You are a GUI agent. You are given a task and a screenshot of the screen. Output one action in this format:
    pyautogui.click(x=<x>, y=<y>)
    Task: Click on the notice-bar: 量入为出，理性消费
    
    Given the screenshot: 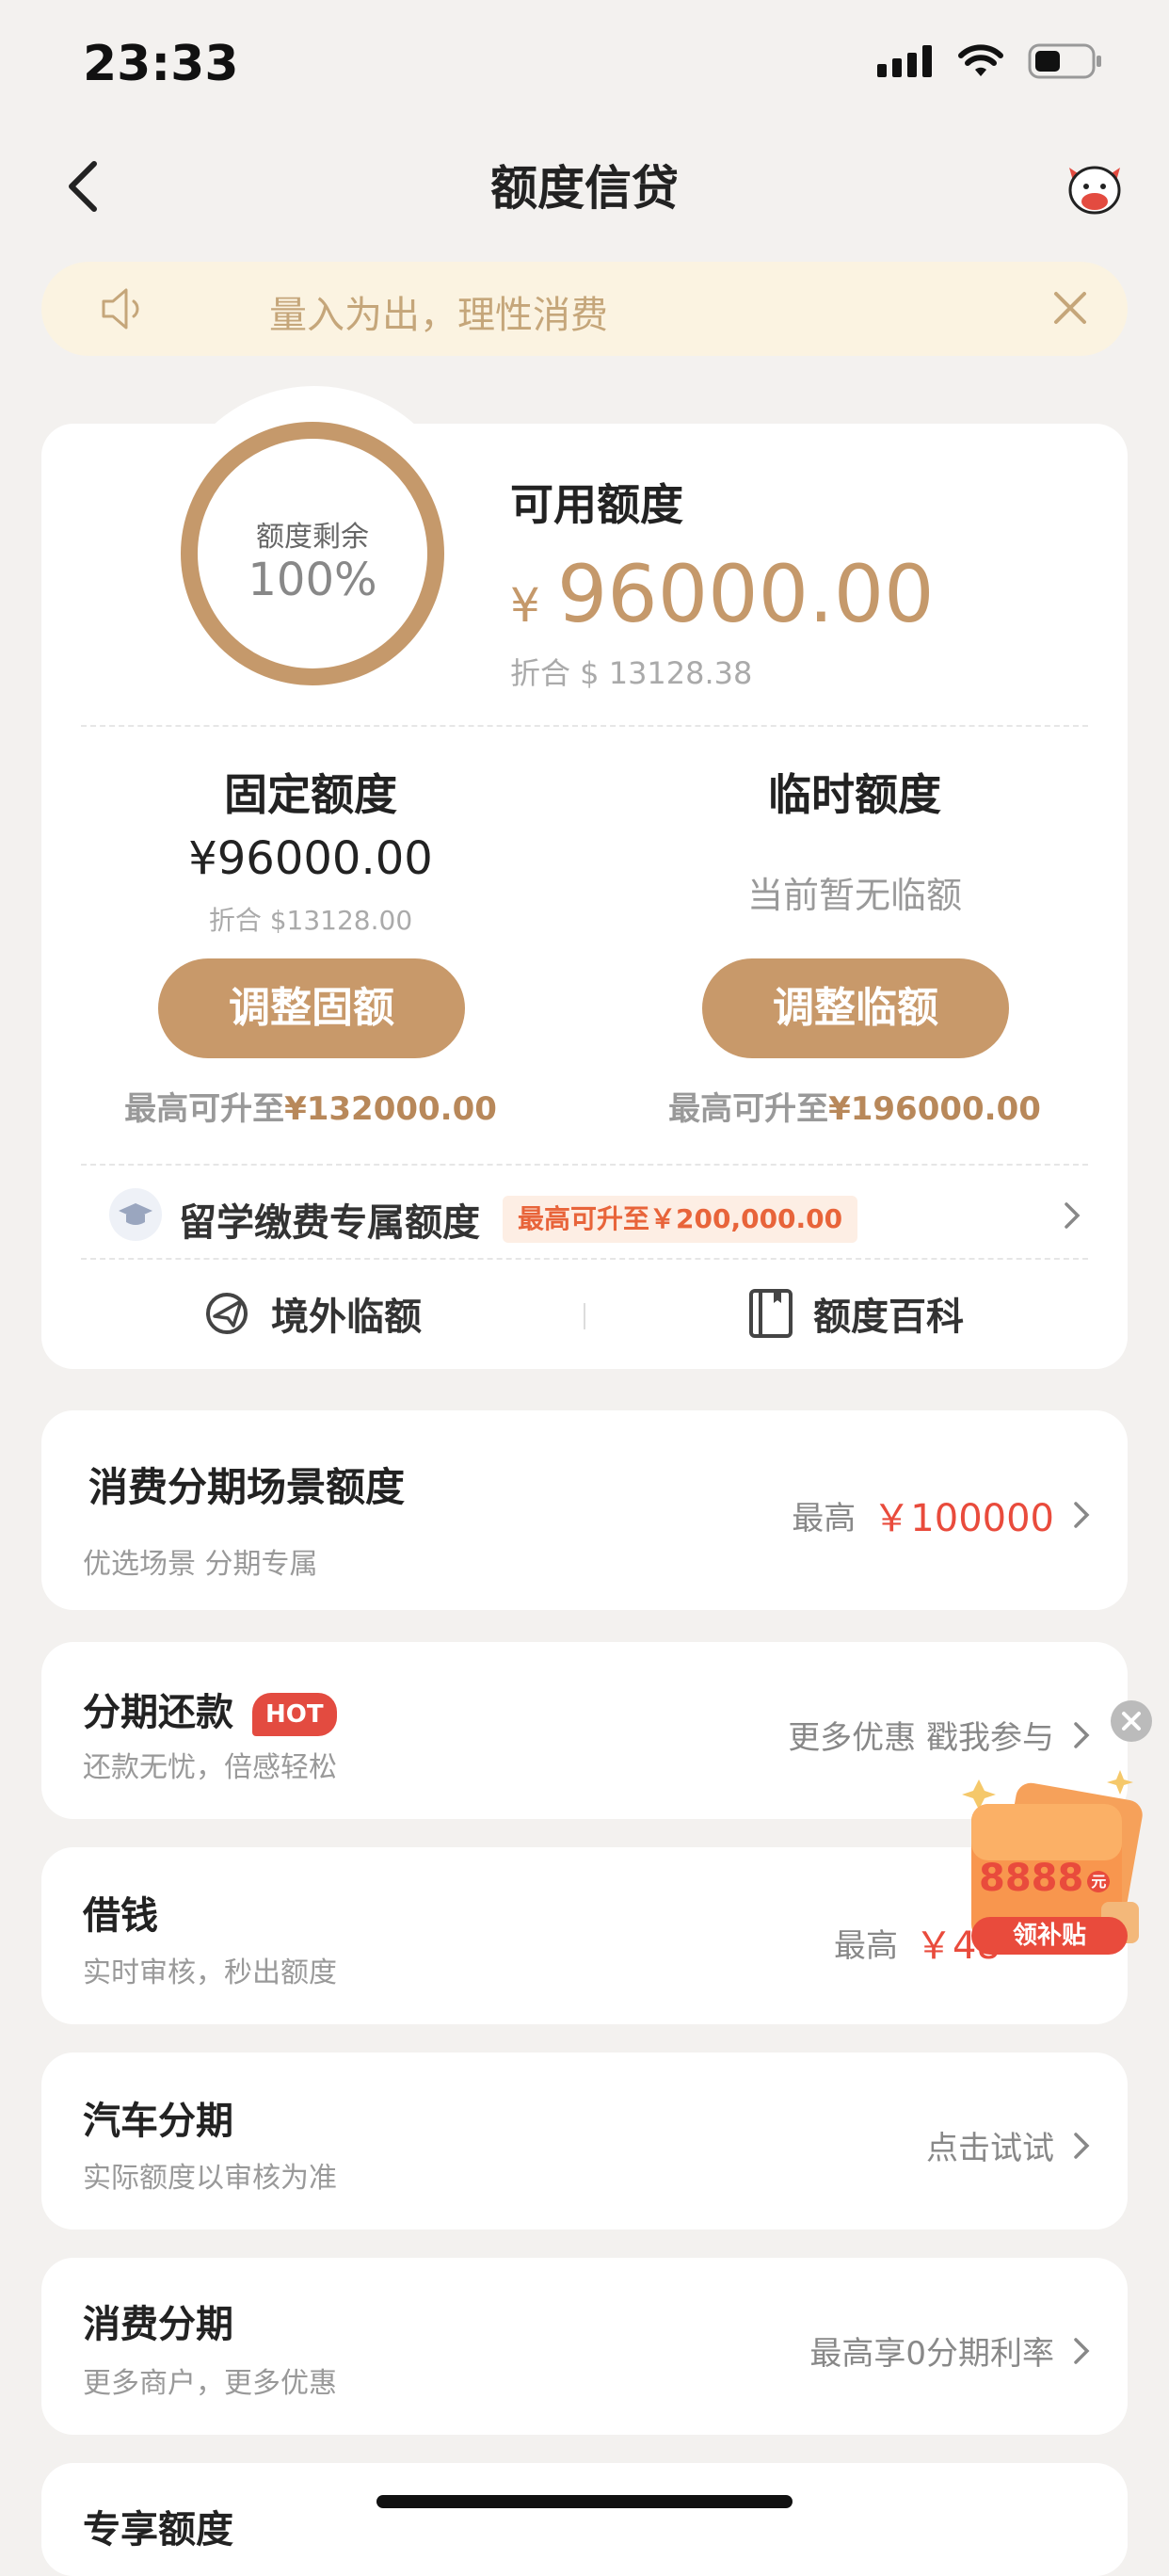 What is the action you would take?
    pyautogui.click(x=584, y=309)
    